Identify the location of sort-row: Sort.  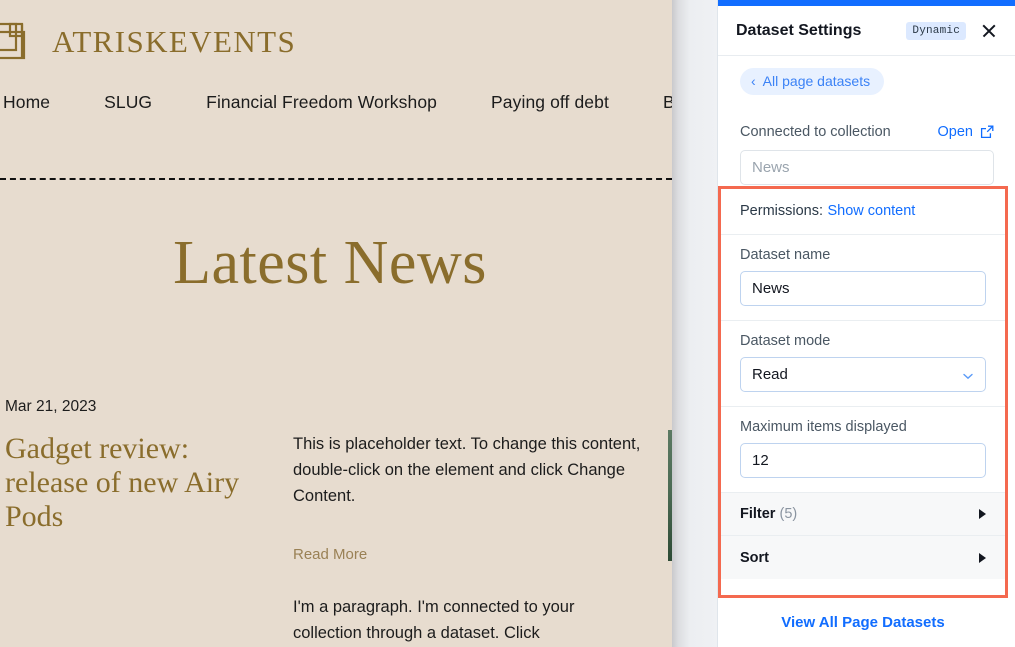
(863, 557).